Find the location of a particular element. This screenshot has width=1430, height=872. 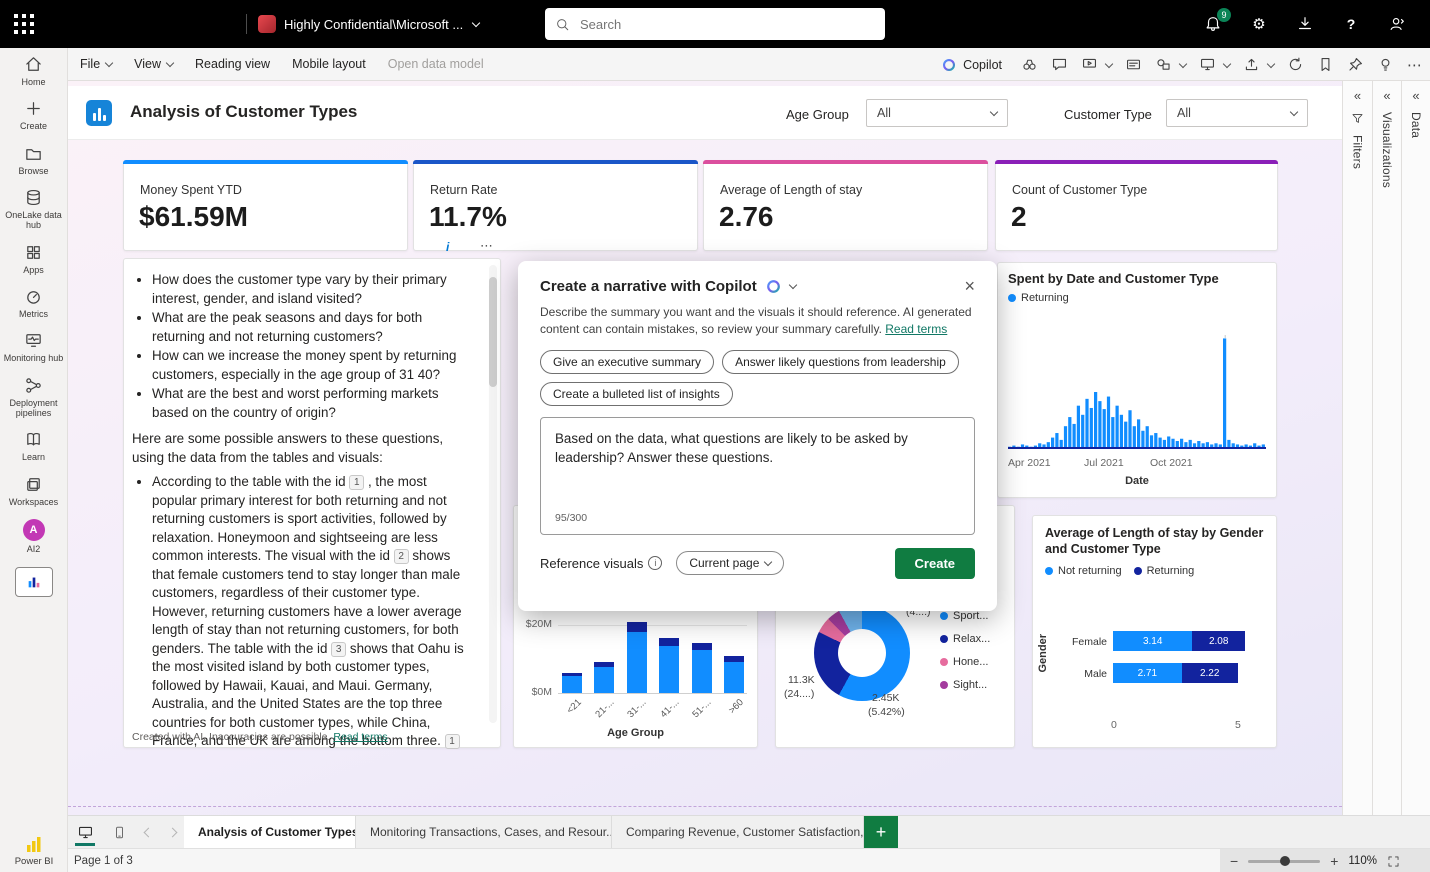

sidebar-item-browse: Browse is located at coordinates (34, 159).